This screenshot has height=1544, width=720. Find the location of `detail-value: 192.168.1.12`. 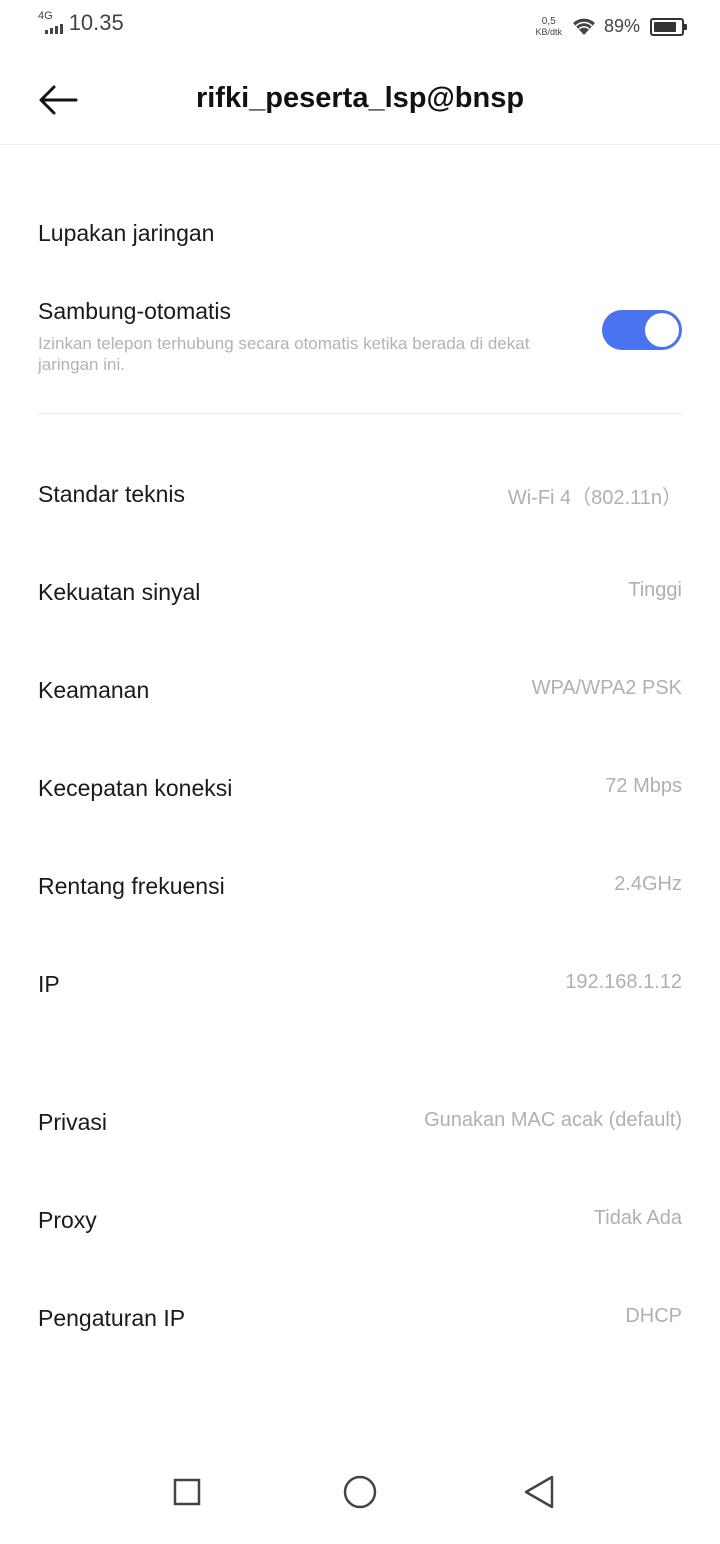

detail-value: 192.168.1.12 is located at coordinates (623, 982).